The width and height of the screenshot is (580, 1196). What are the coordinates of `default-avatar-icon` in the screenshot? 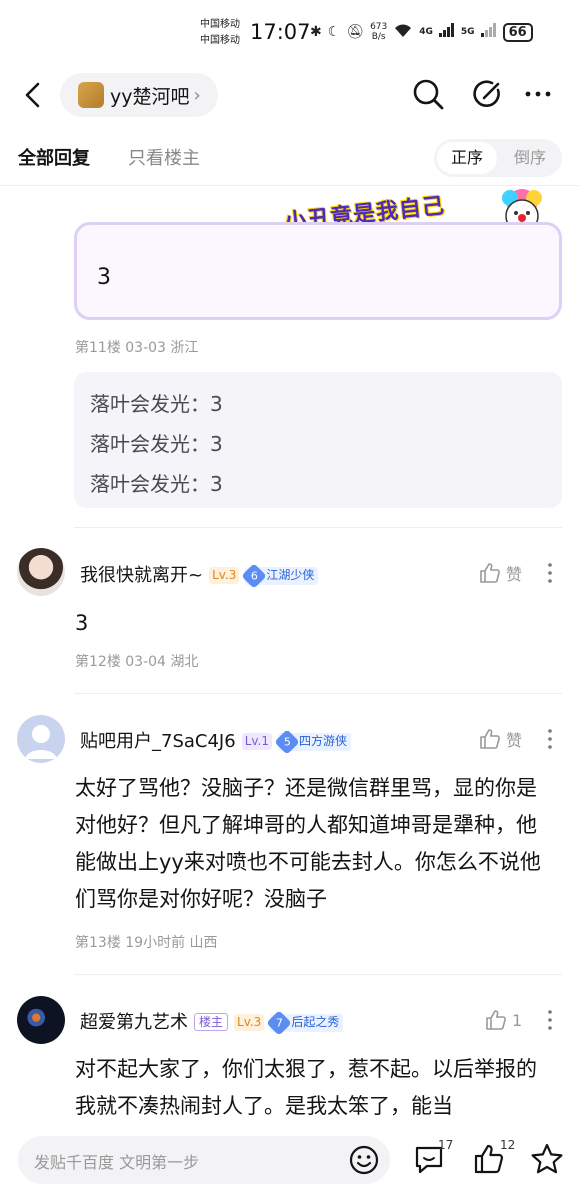 It's located at (41, 742).